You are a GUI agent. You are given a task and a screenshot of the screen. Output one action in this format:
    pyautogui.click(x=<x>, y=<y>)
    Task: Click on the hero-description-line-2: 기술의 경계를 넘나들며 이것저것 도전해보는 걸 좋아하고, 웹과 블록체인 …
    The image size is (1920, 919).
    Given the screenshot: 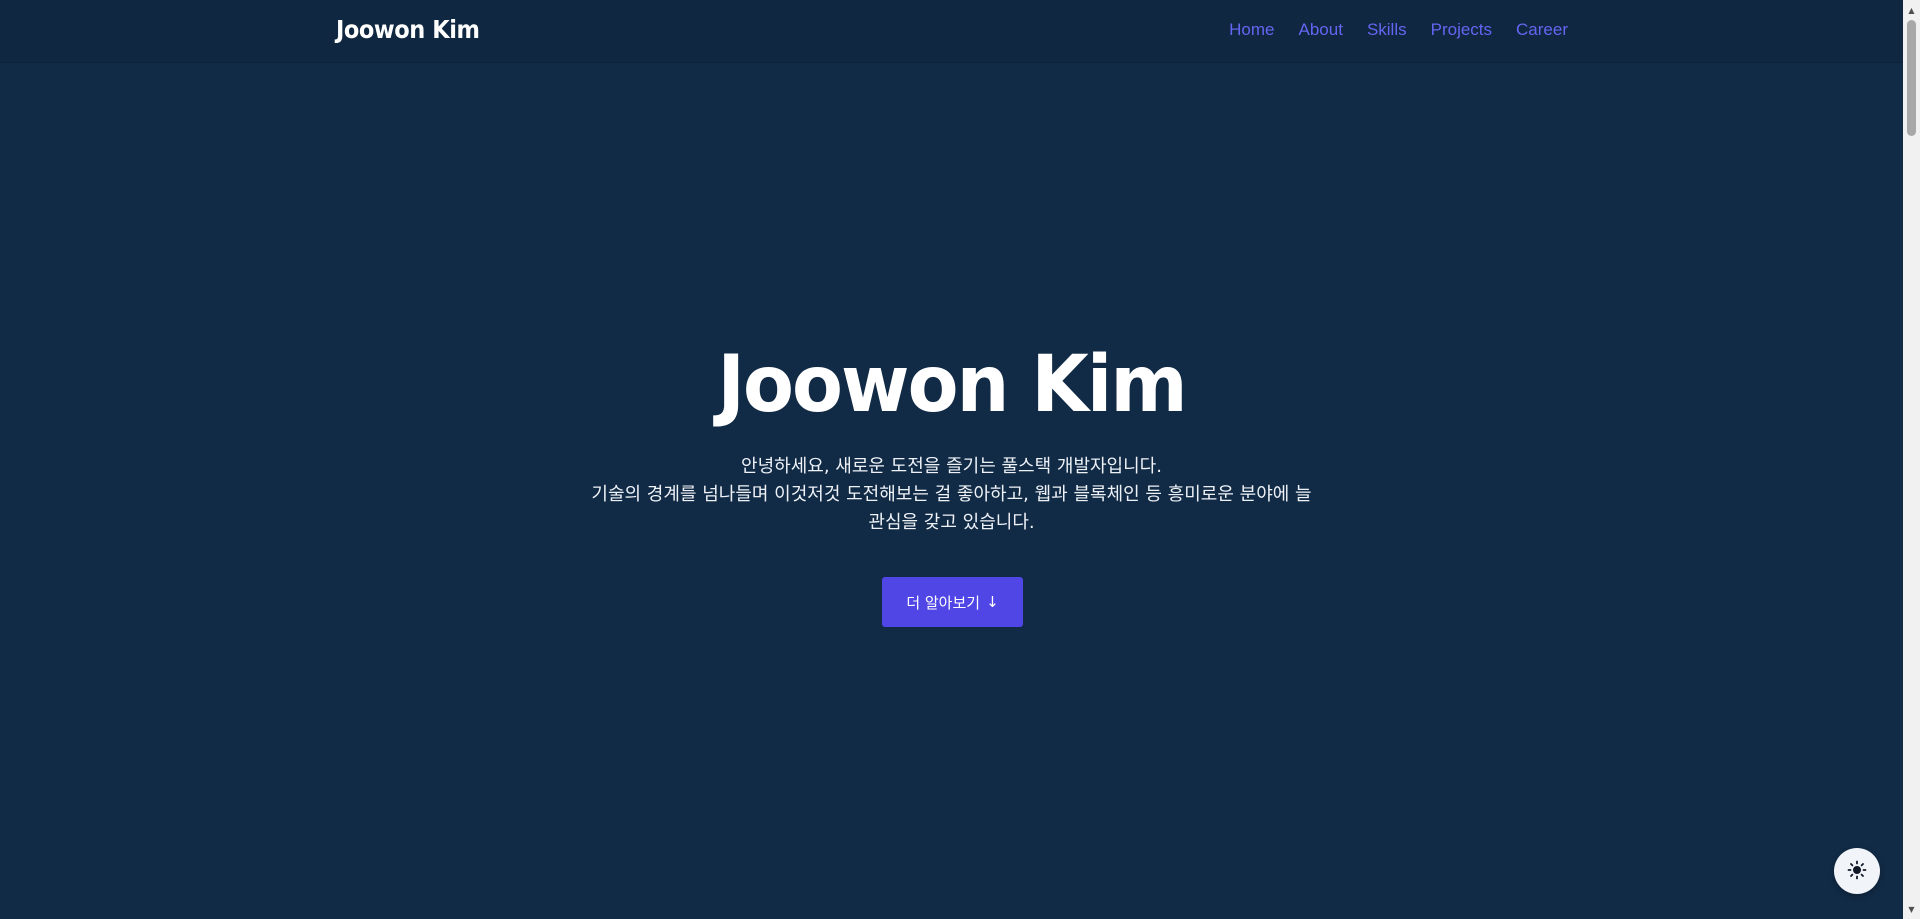 What is the action you would take?
    pyautogui.click(x=951, y=494)
    